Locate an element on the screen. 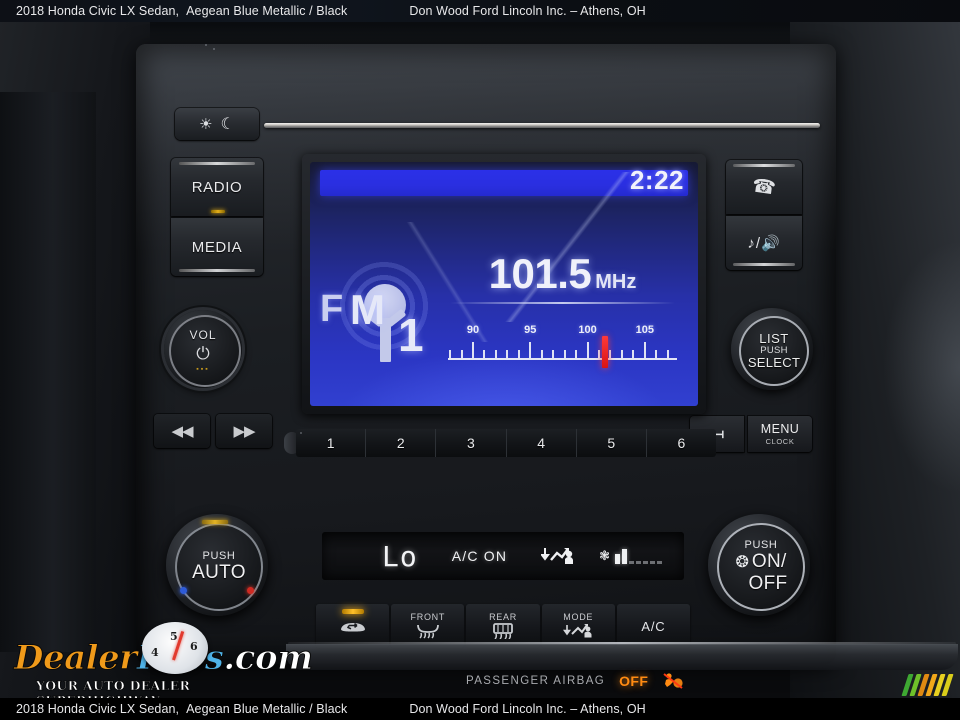 This screenshot has width=960, height=720. fan-icon: ❂ is located at coordinates (742, 562).